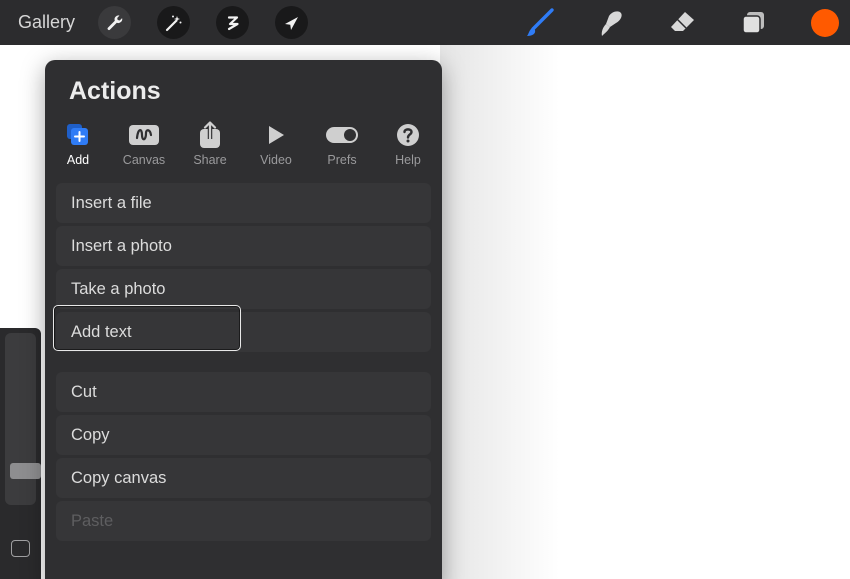  I want to click on tab-add: Add, so click(78, 145).